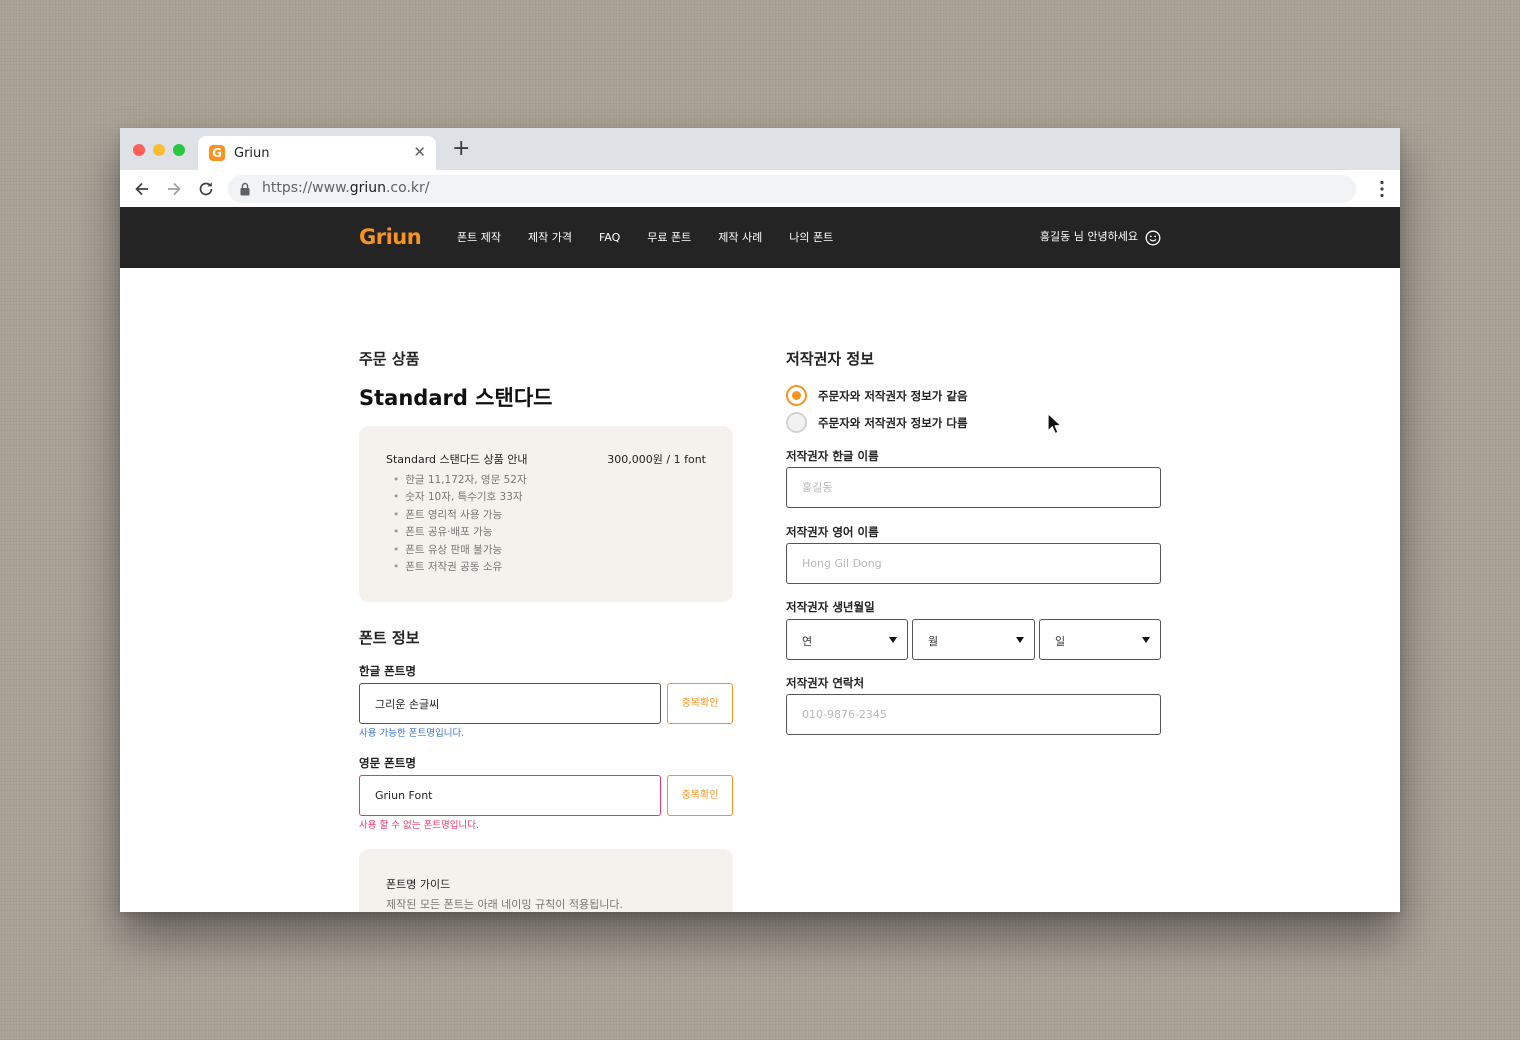 The image size is (1520, 1040). I want to click on reload-icon, so click(206, 189).